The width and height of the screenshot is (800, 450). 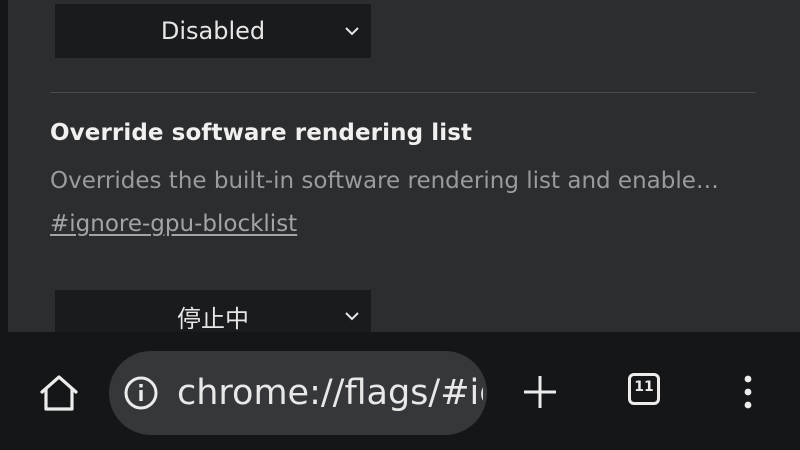 I want to click on tab-count: 11, so click(x=644, y=387).